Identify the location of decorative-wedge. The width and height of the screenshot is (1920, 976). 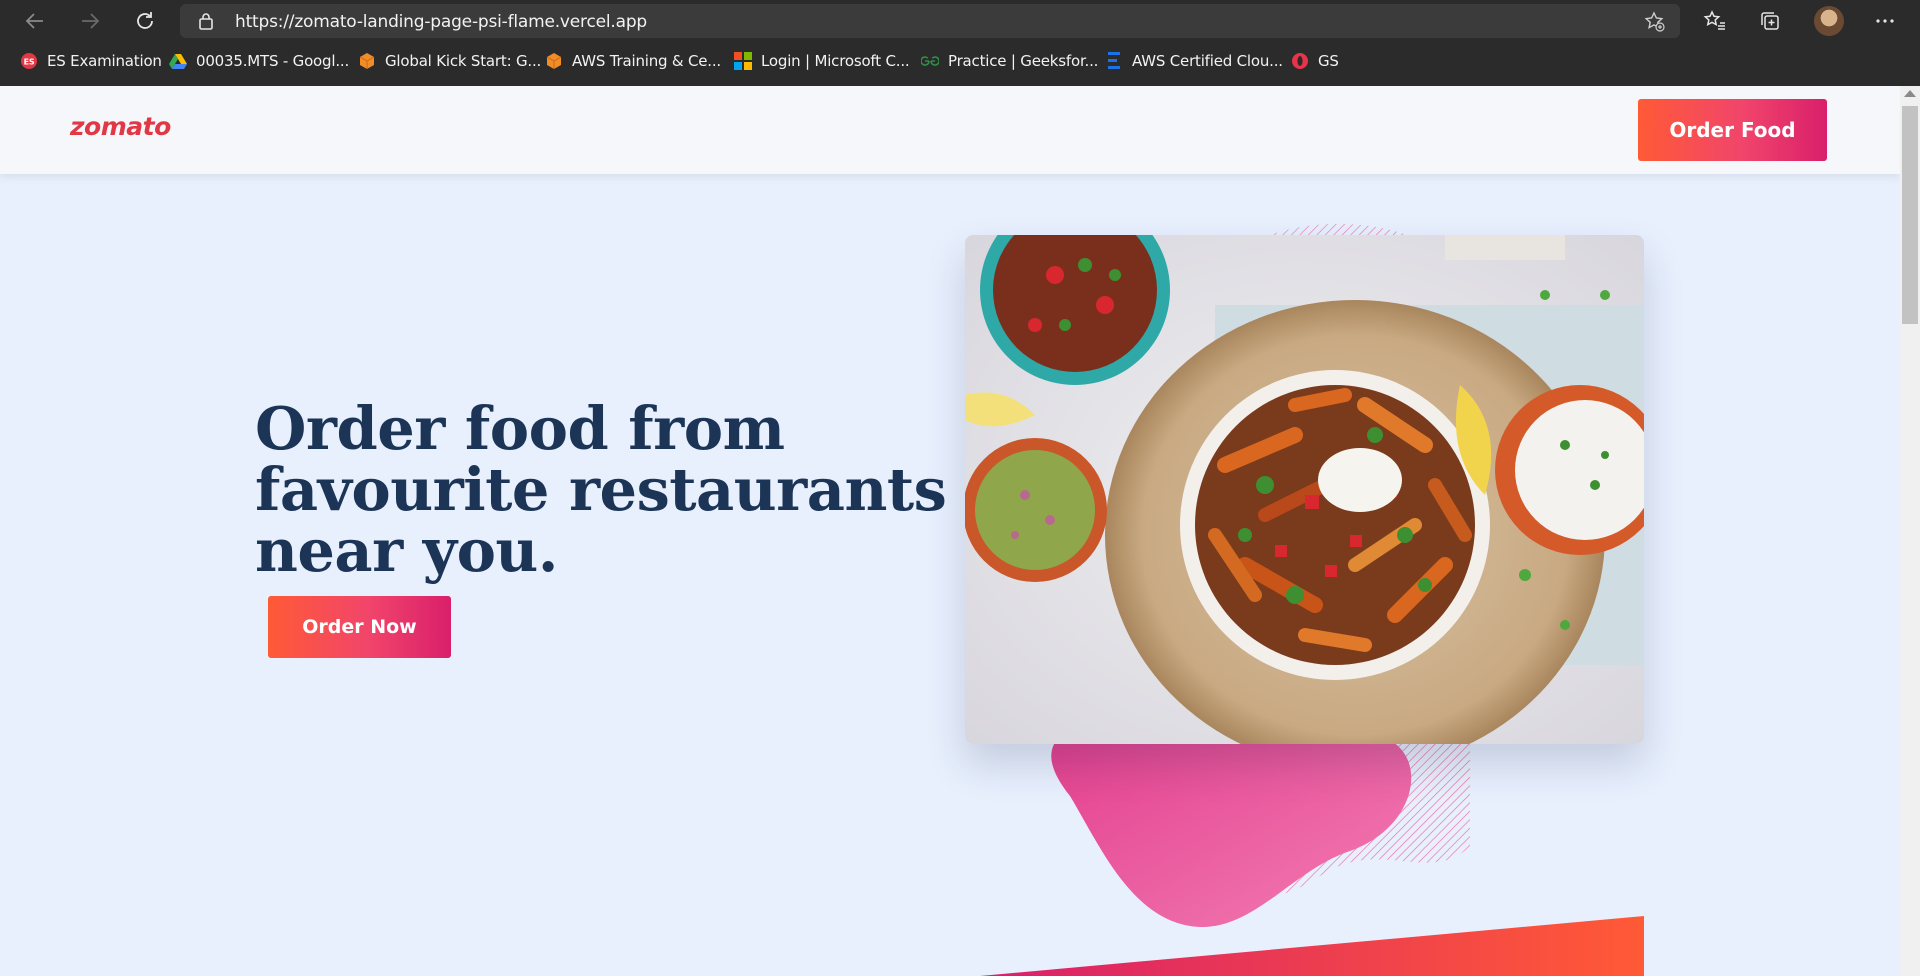
(1312, 946).